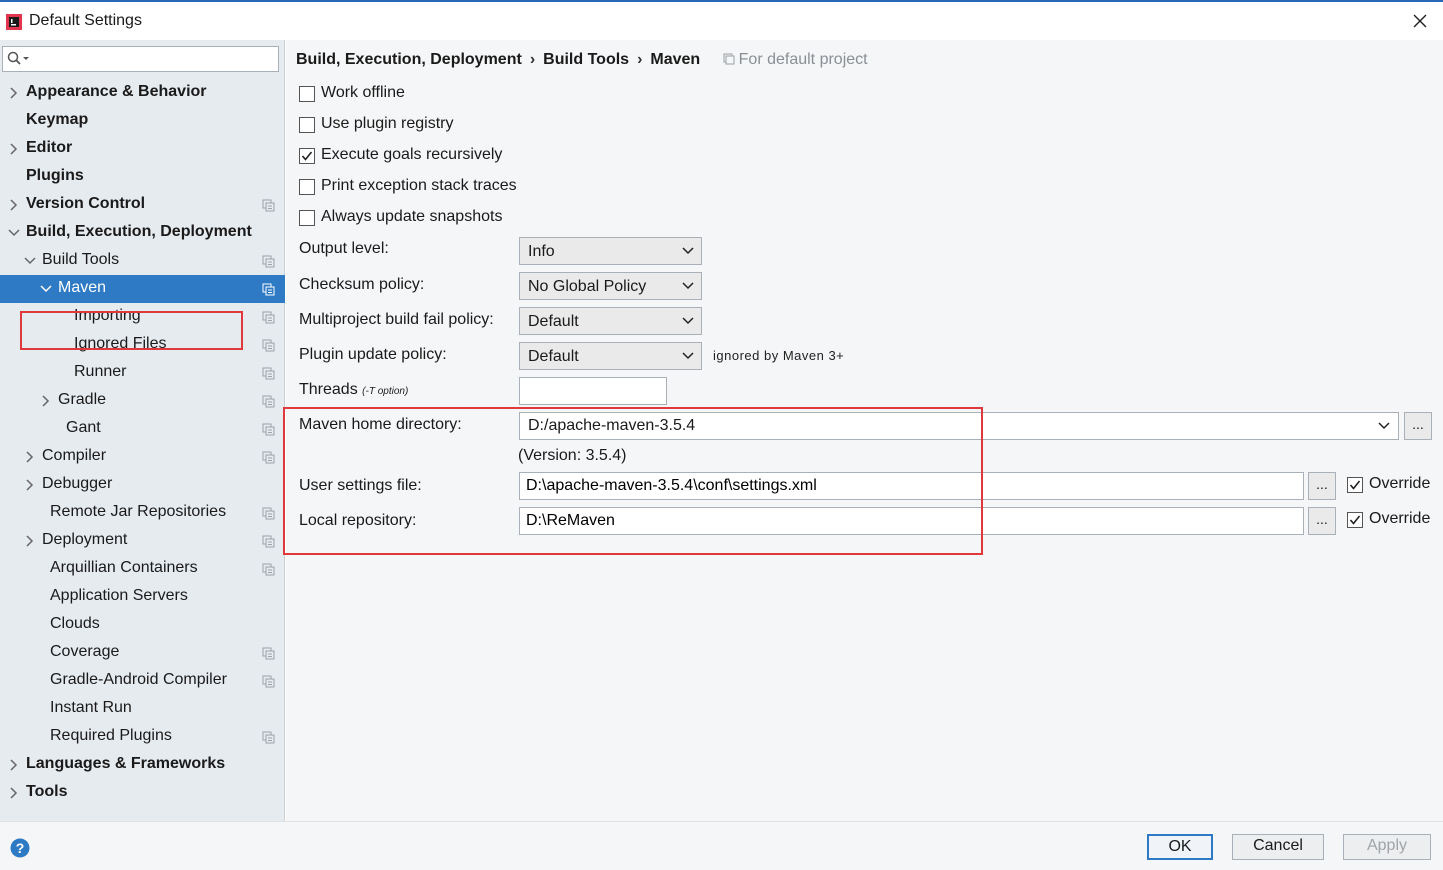  What do you see at coordinates (593, 391) in the screenshot?
I see `threads-input` at bounding box center [593, 391].